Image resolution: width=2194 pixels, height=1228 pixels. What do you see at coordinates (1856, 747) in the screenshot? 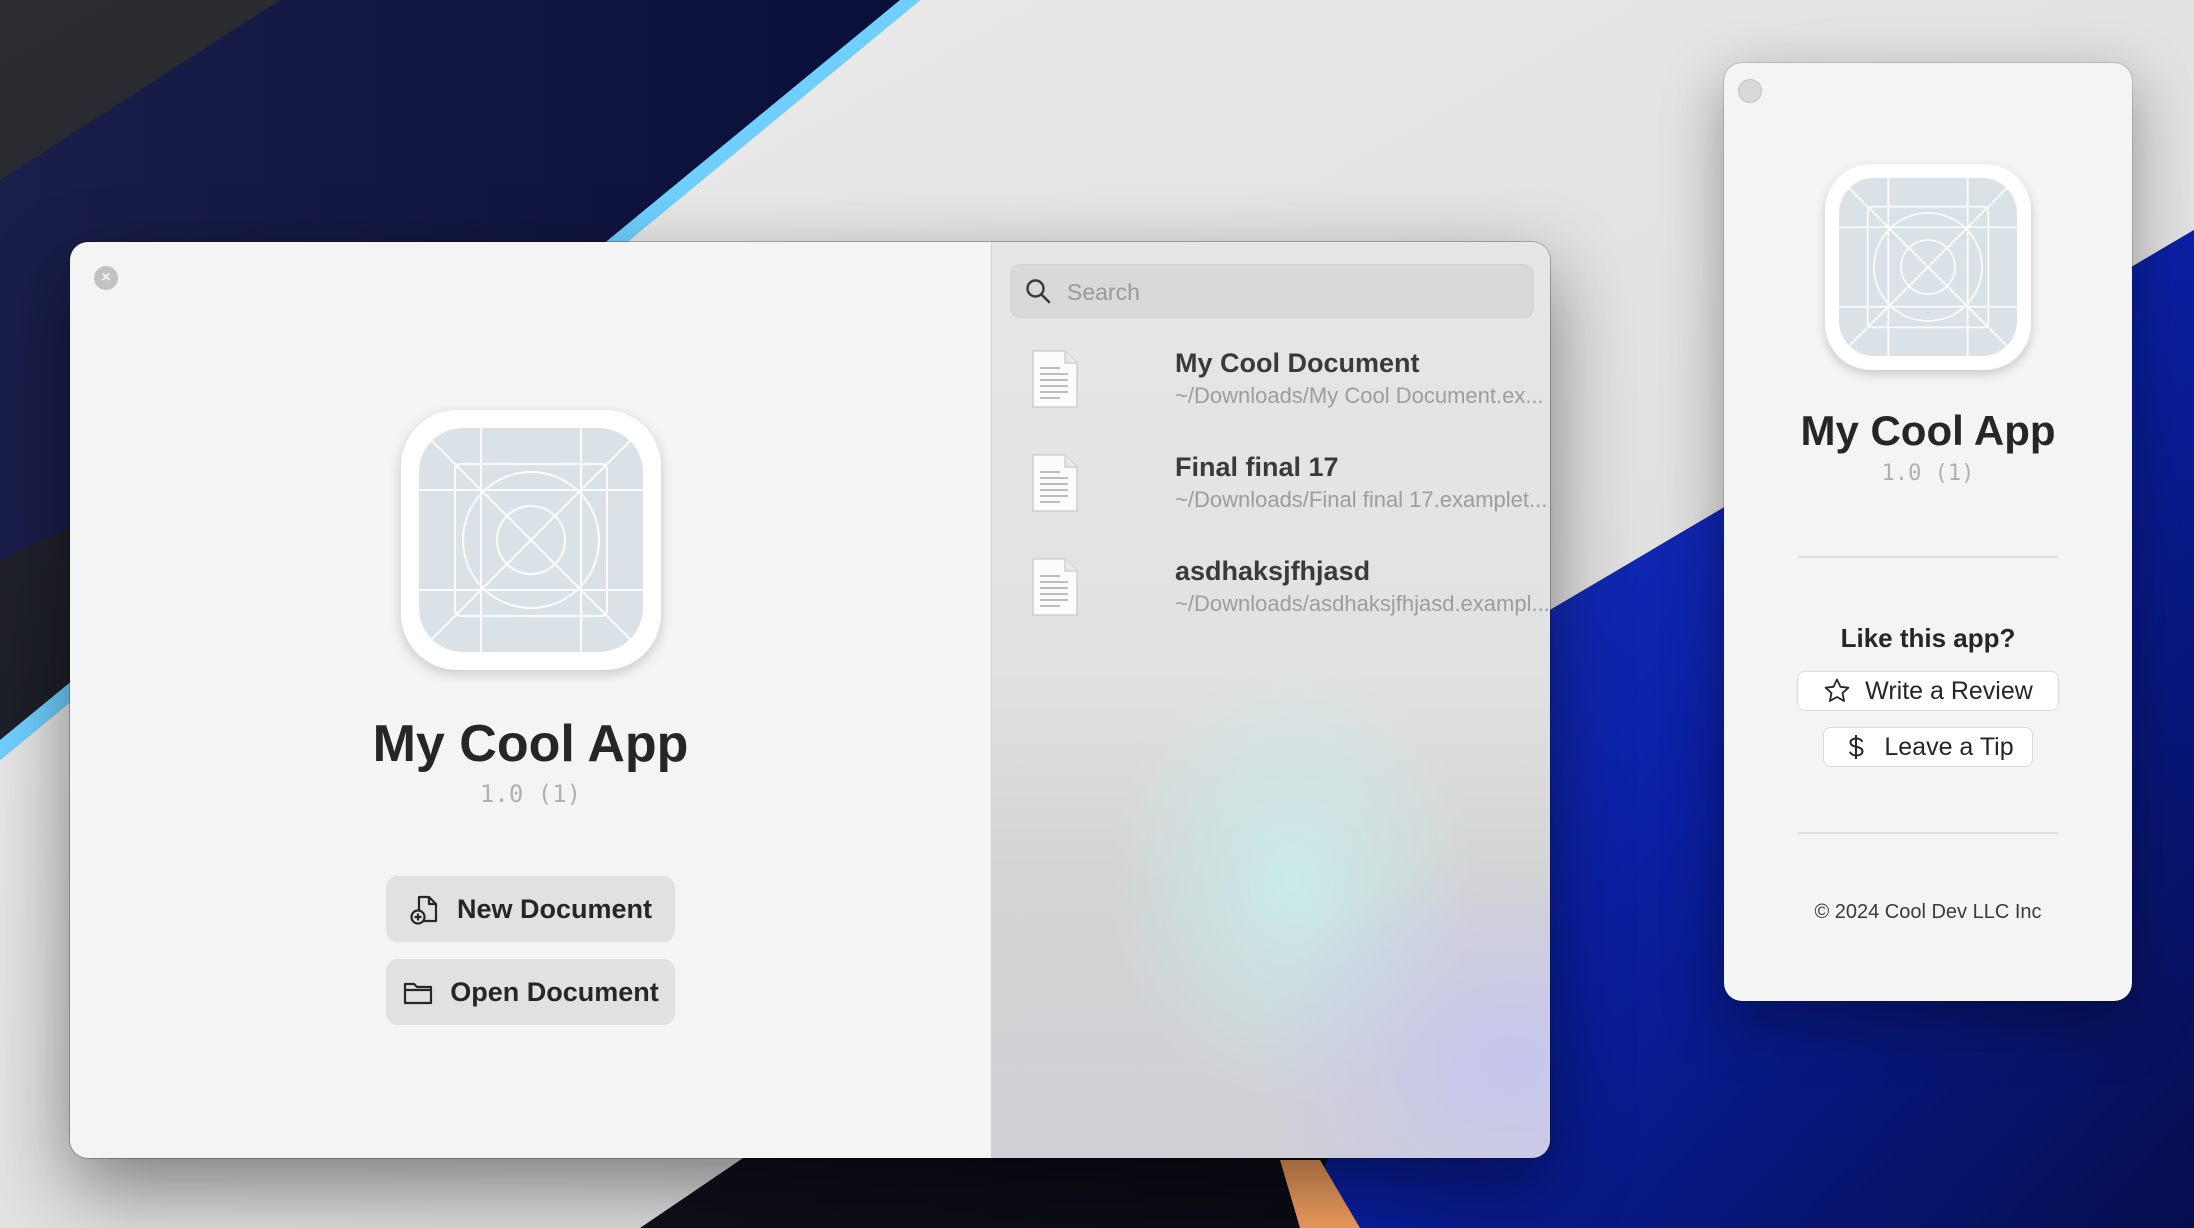
I see `dollar-icon` at bounding box center [1856, 747].